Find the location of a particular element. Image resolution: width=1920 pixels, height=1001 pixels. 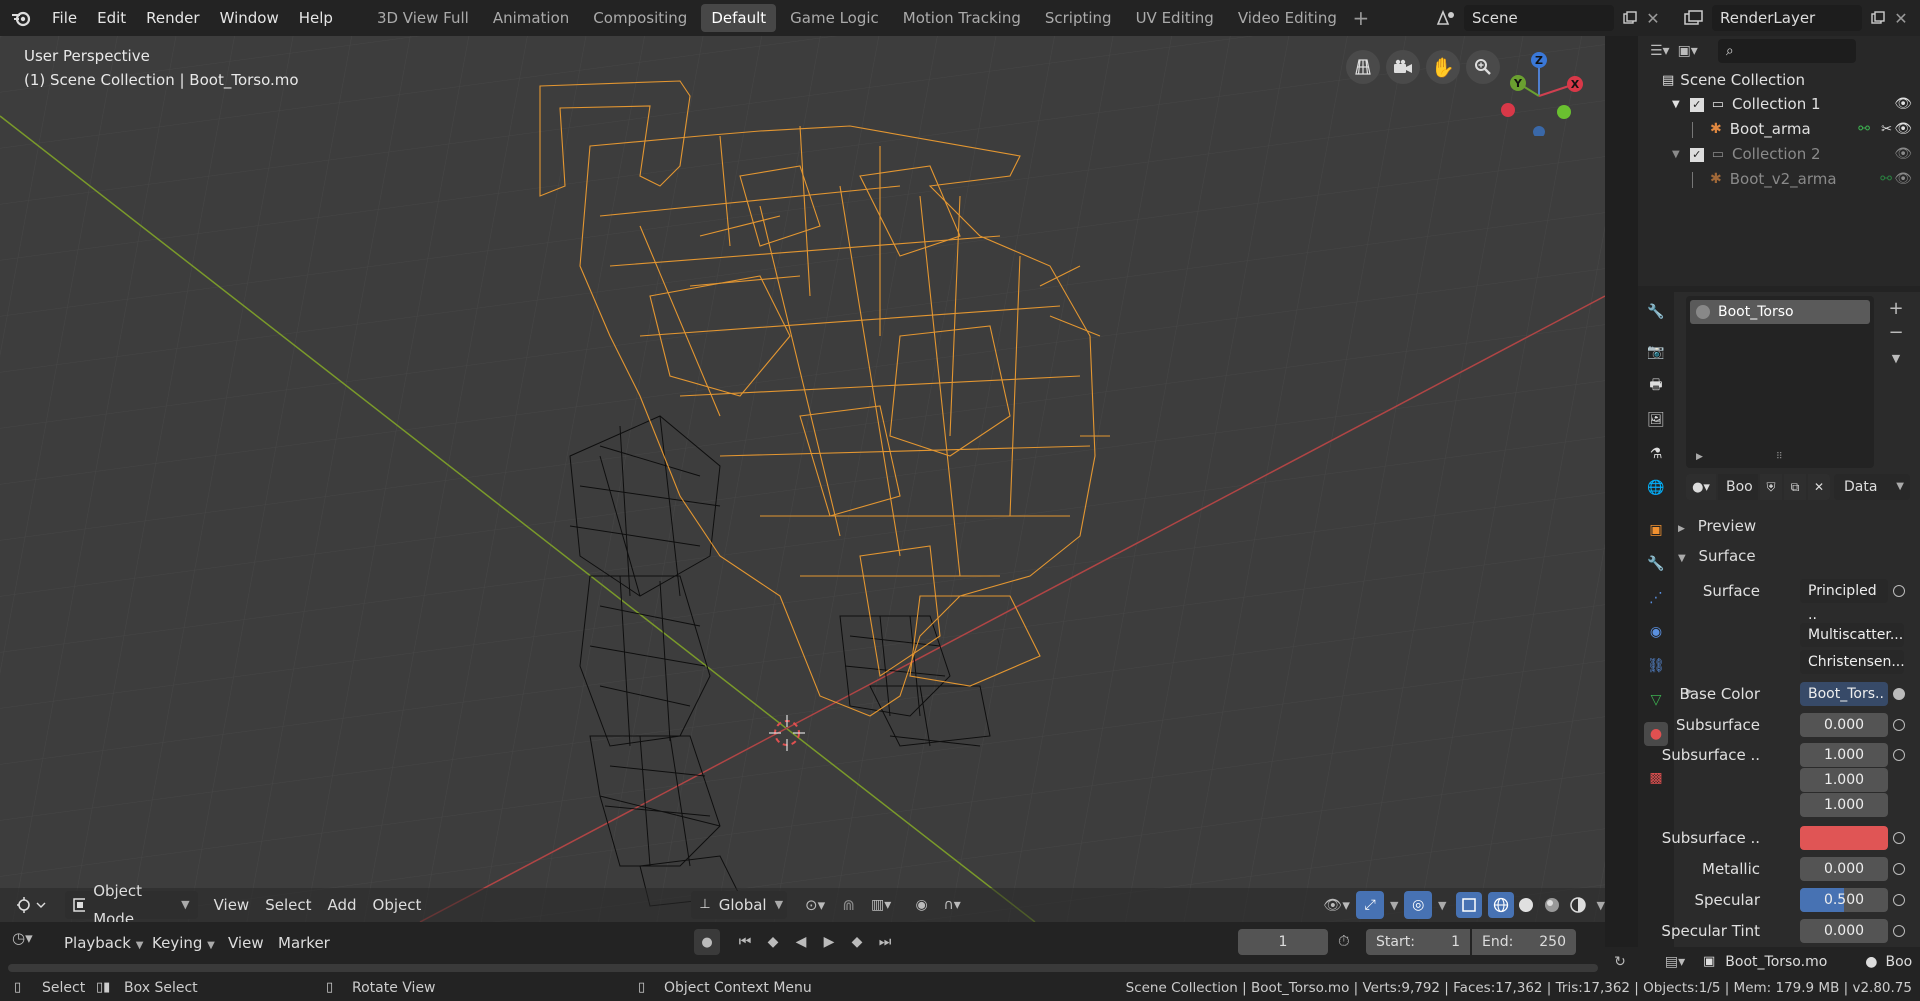

add-workspace-icon: + is located at coordinates (1361, 18).